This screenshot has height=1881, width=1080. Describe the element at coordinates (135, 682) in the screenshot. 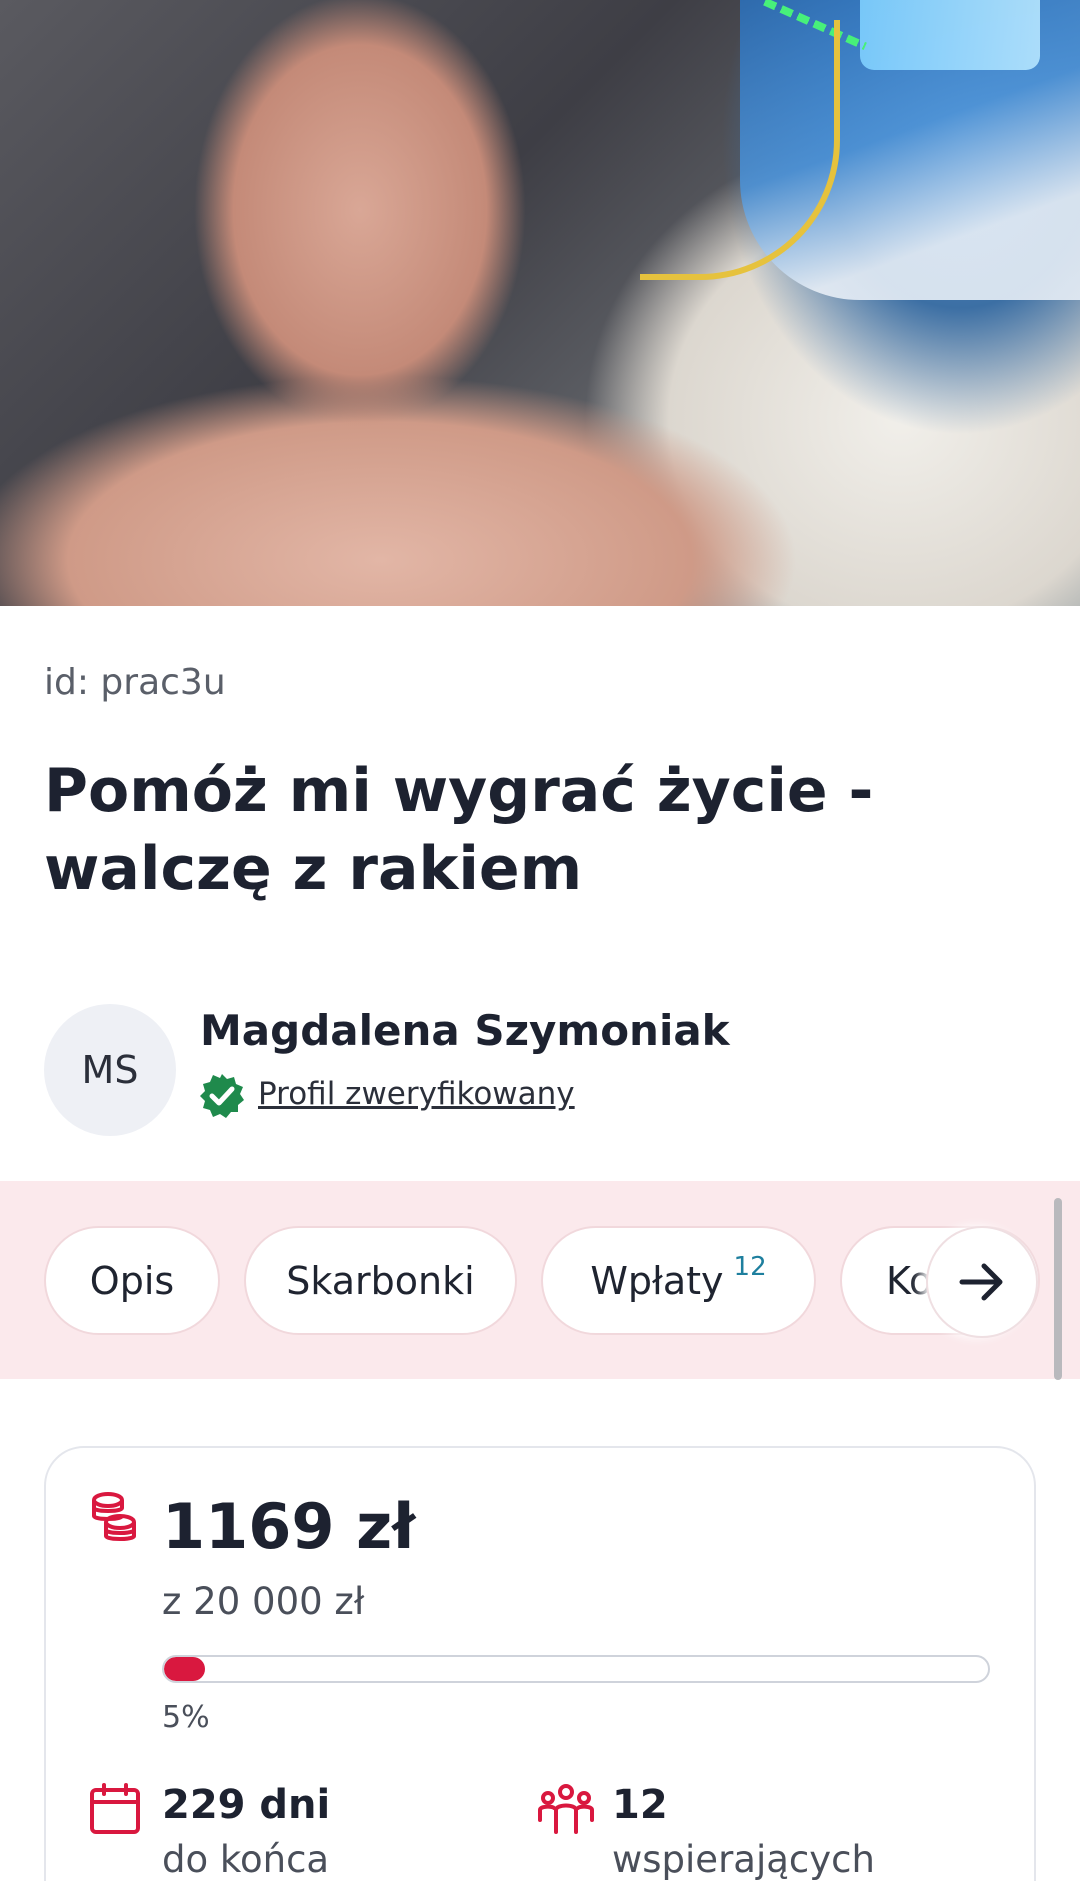

I see `campaign-id: id: prac3u` at that location.